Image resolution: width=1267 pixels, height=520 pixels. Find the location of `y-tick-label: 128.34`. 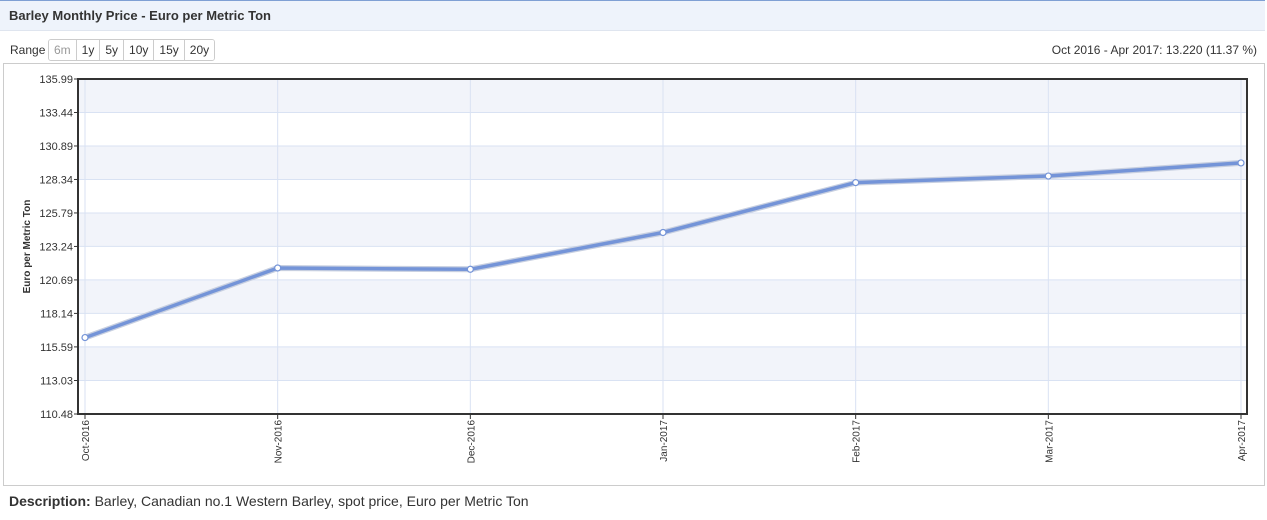

y-tick-label: 128.34 is located at coordinates (56, 180).